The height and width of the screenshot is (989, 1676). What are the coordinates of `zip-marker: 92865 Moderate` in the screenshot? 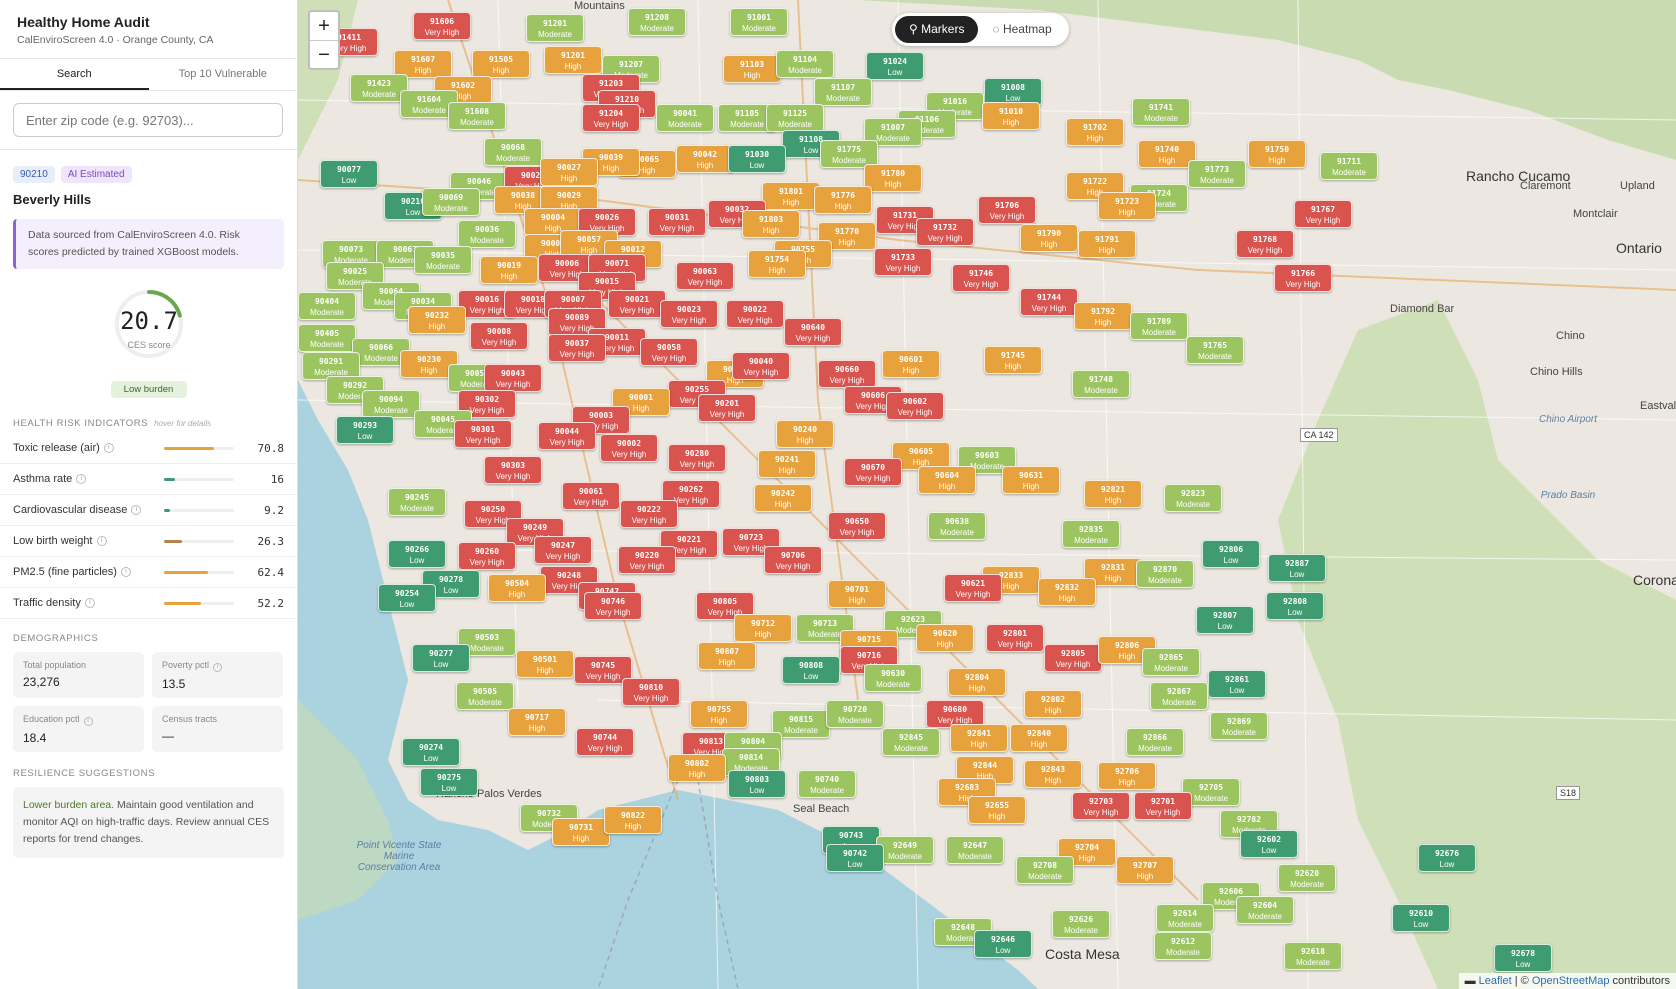 It's located at (1171, 662).